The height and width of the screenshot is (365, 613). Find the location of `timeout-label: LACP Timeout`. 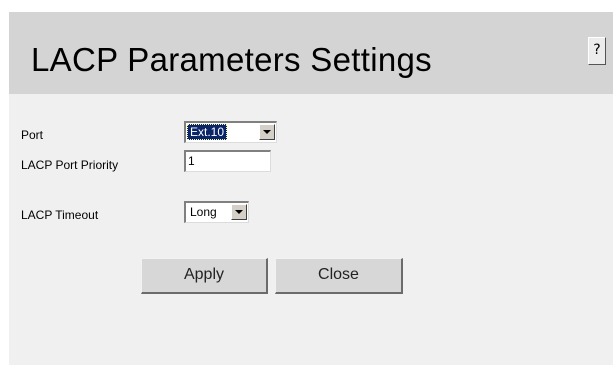

timeout-label: LACP Timeout is located at coordinates (60, 215).